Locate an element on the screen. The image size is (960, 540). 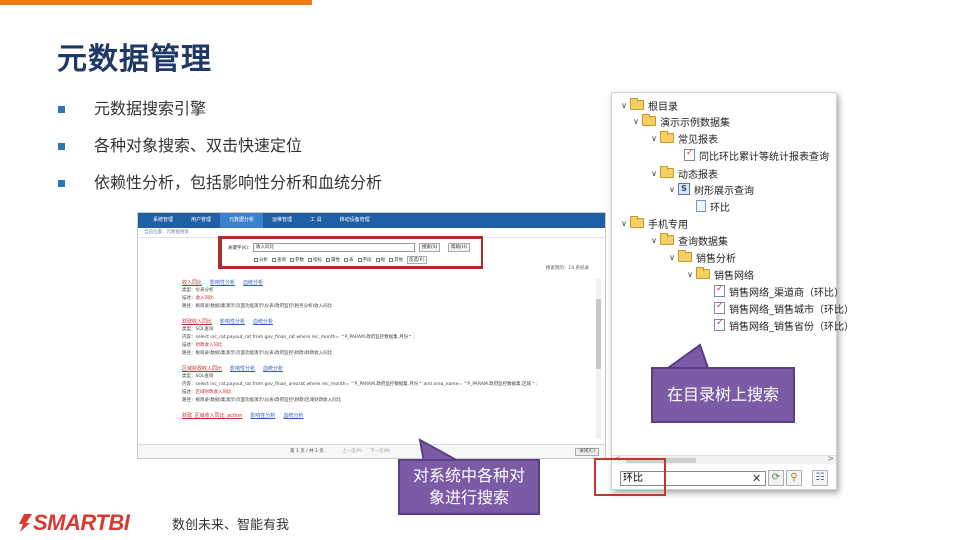
callout-tree-search: 在目录树上搜索 is located at coordinates (723, 395).